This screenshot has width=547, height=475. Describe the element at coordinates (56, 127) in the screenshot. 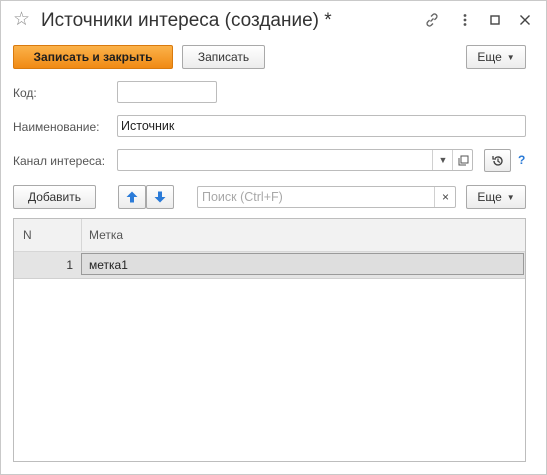

I see `name-label: Наименование:` at that location.